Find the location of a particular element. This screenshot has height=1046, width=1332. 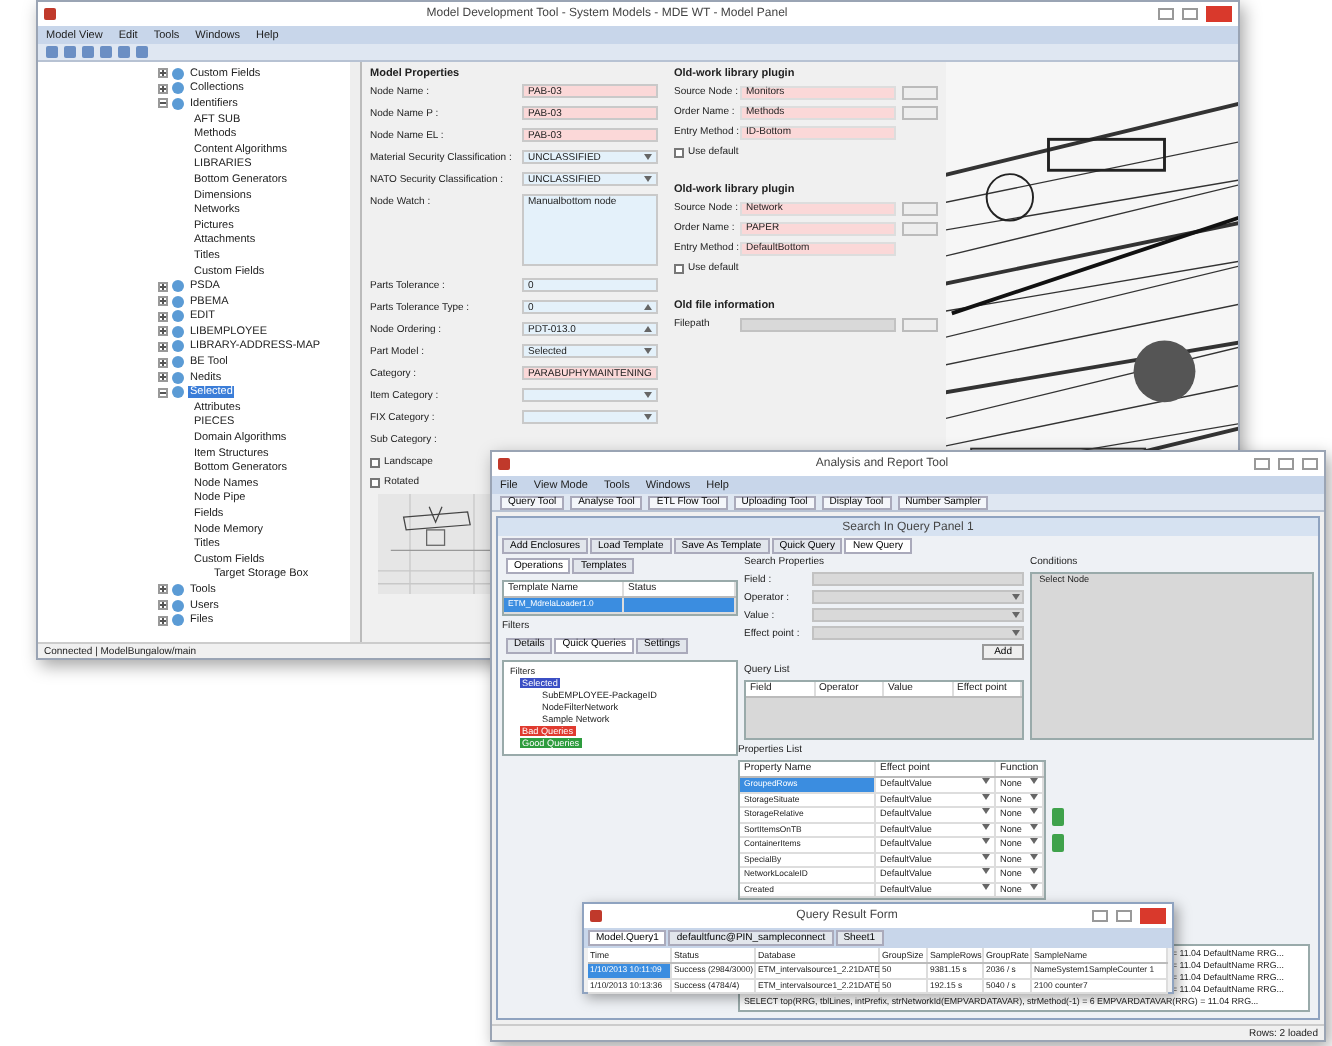

scrollbar is located at coordinates (355, 352).